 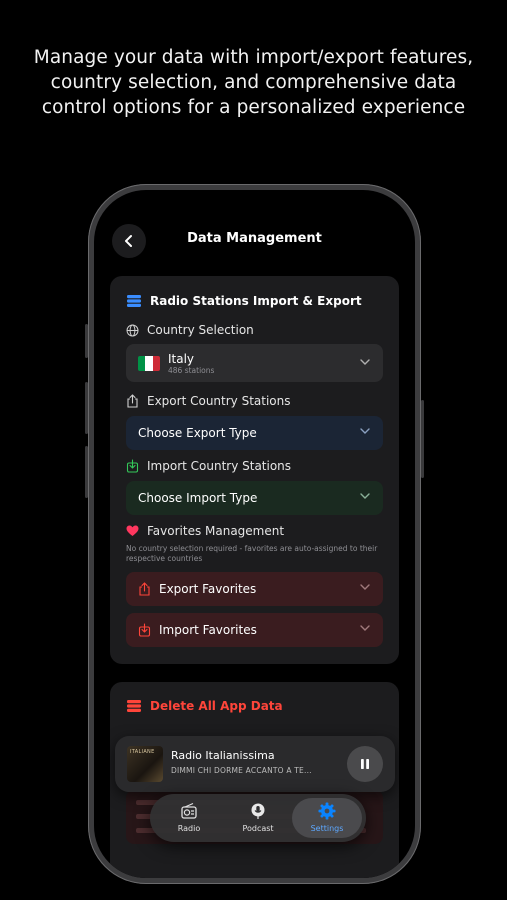 I want to click on delete-data-title: Delete All App Data, so click(x=216, y=706).